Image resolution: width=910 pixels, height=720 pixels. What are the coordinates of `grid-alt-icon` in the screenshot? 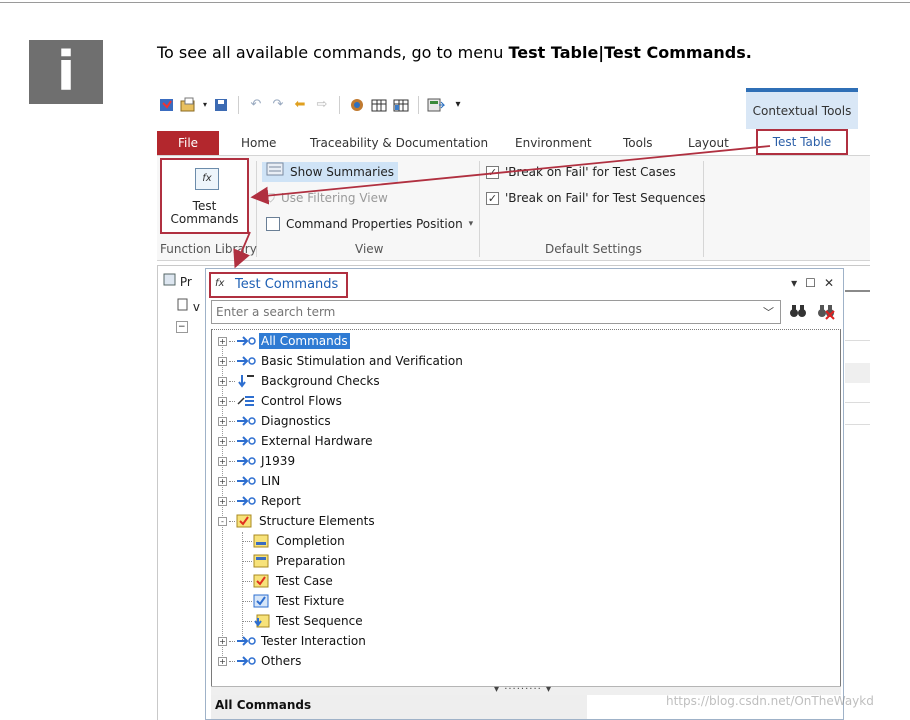 It's located at (401, 105).